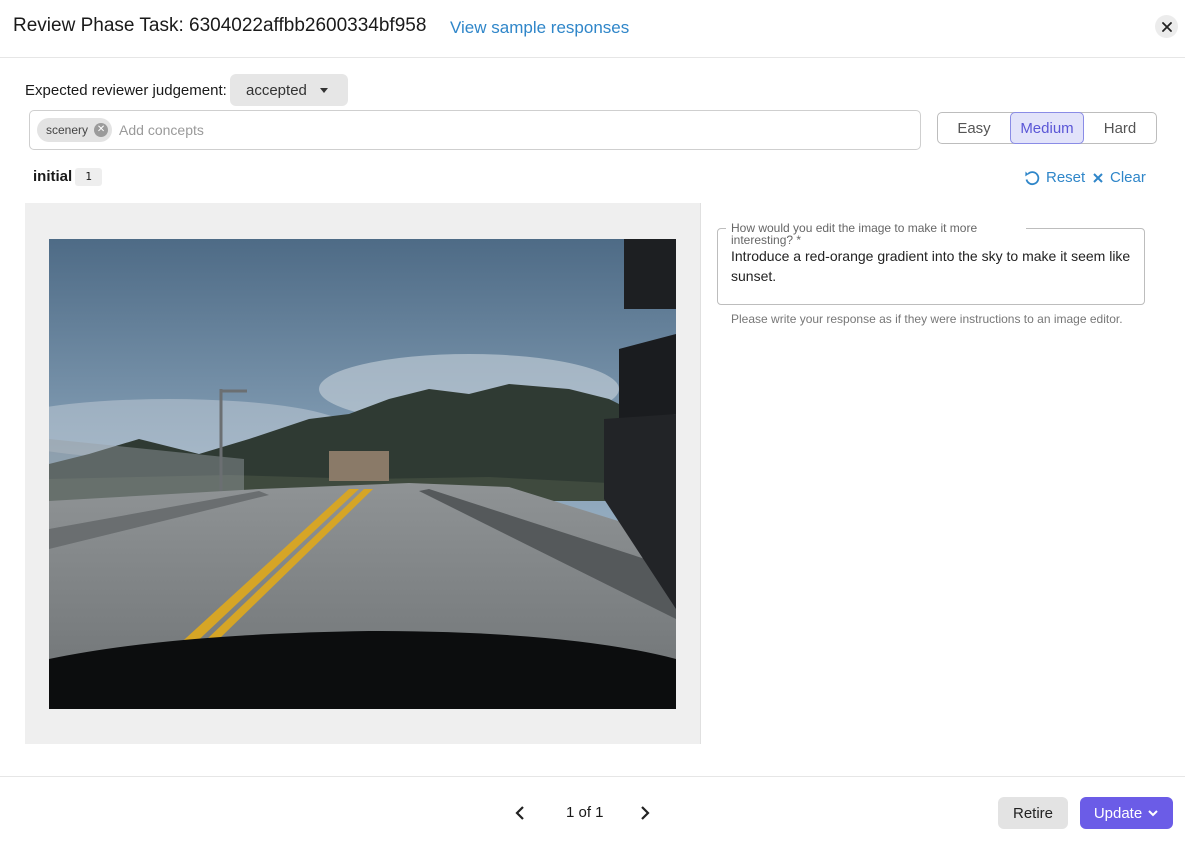  Describe the element at coordinates (1128, 177) in the screenshot. I see `clear-label: Clear` at that location.